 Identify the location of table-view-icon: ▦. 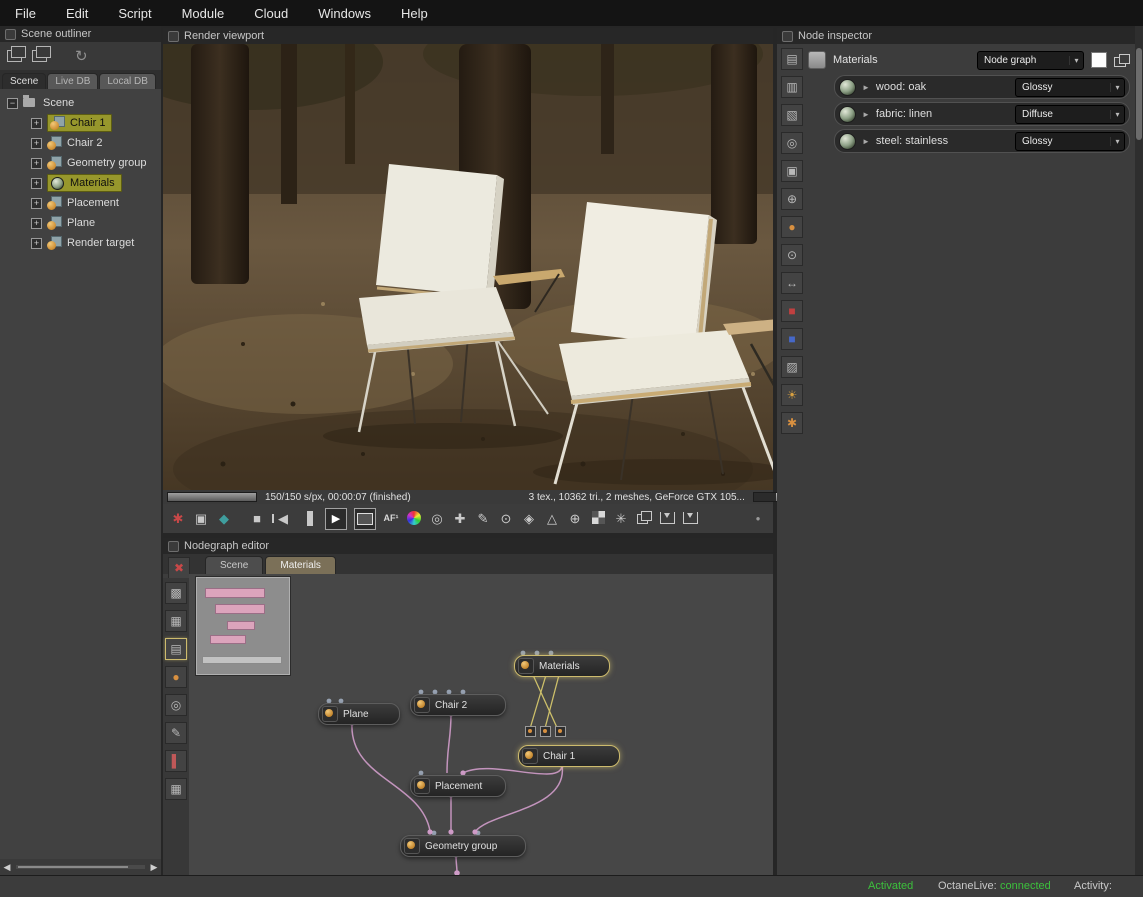
(176, 789).